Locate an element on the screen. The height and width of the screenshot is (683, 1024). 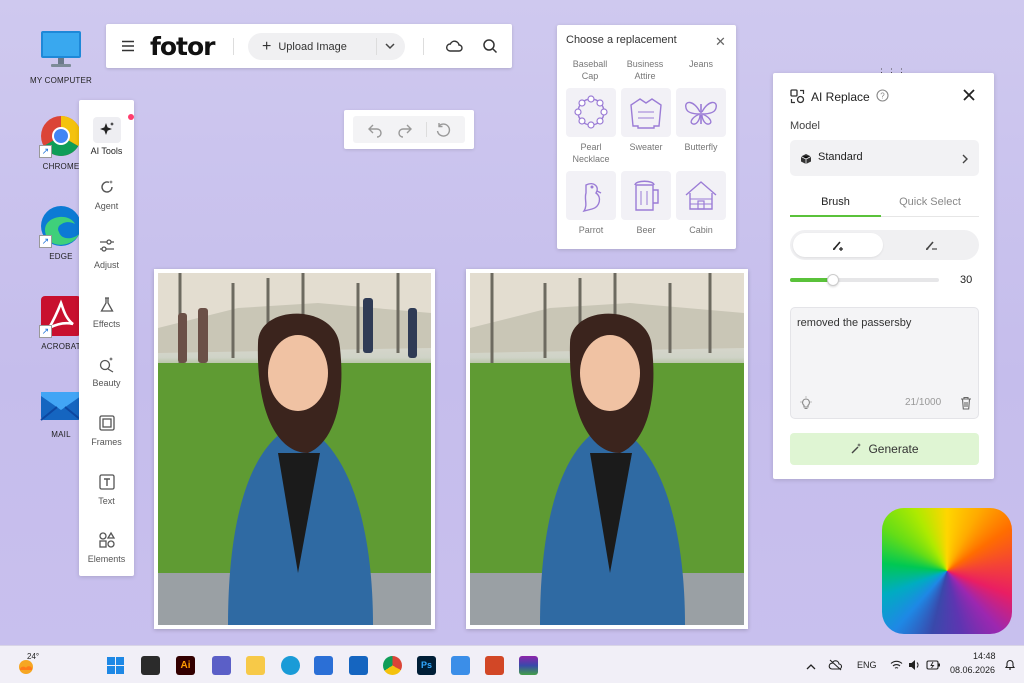
magic-wand-icon is located at coordinates (856, 448).